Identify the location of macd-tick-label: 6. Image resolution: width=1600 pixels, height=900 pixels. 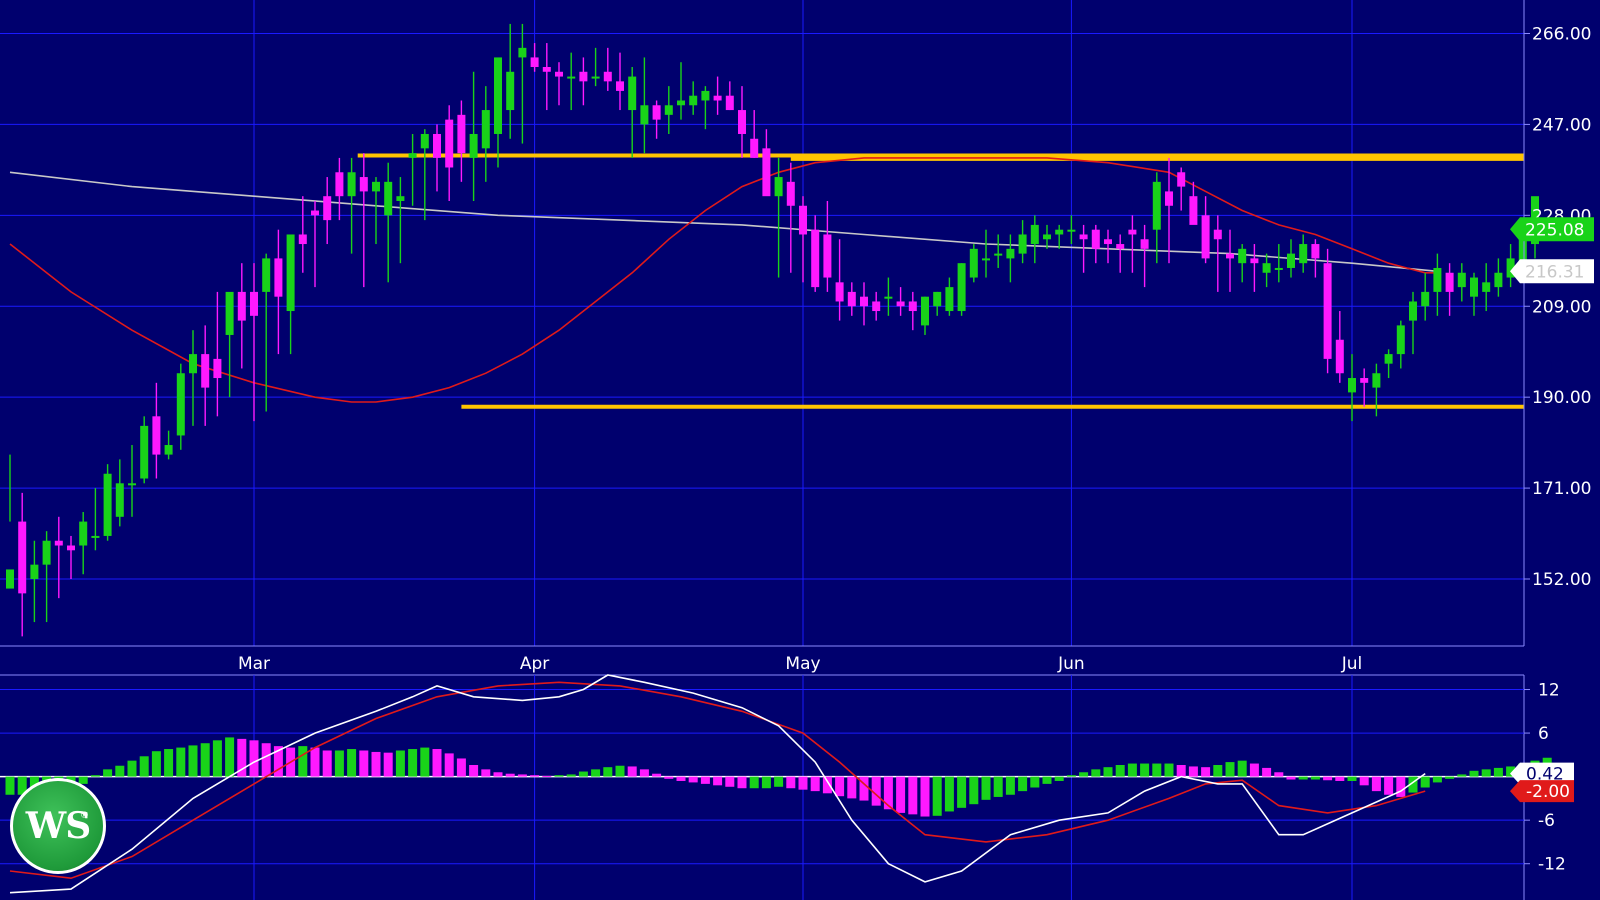
(1543, 734).